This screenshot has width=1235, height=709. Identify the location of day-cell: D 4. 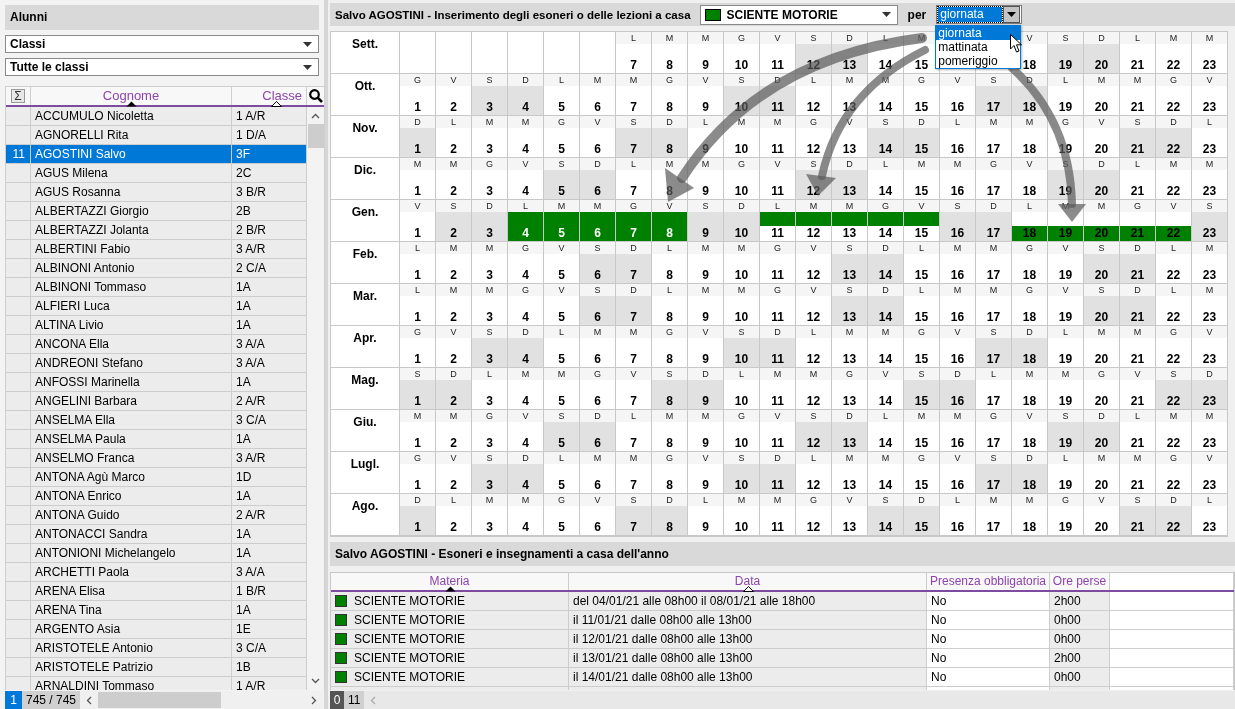
(526, 473).